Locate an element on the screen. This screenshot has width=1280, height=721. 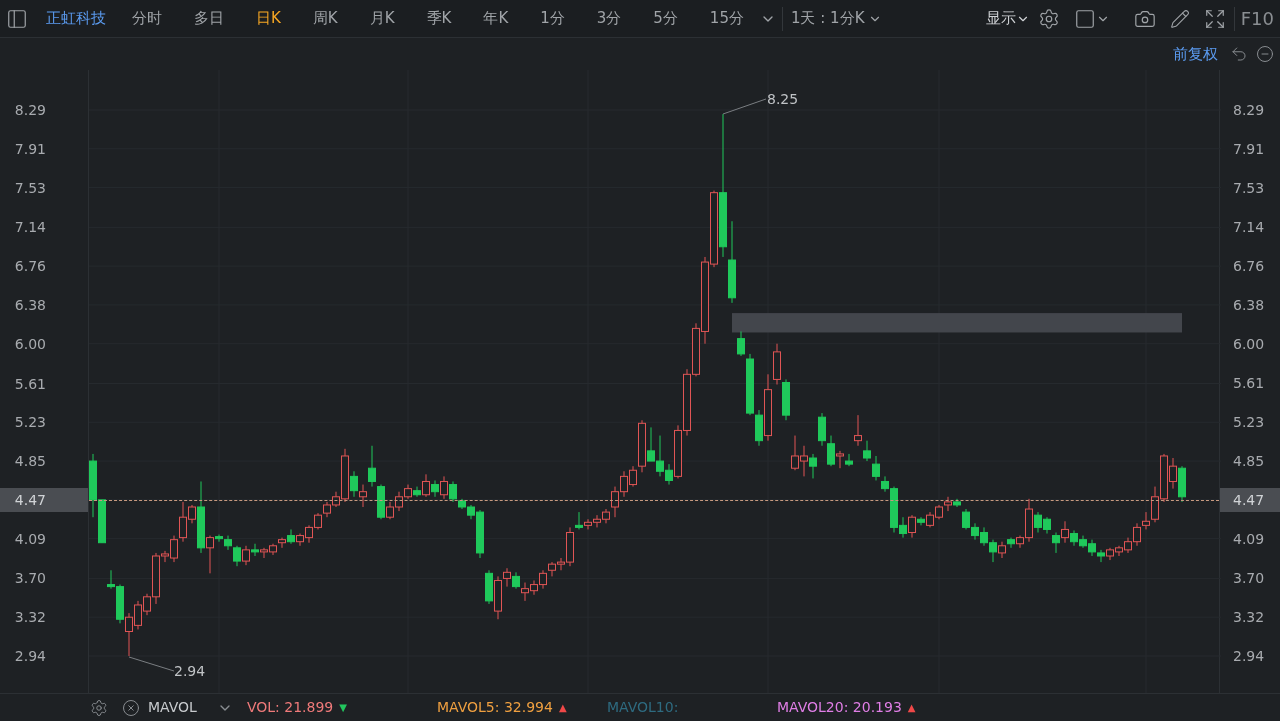
high-price-label: 8.25 is located at coordinates (783, 99).